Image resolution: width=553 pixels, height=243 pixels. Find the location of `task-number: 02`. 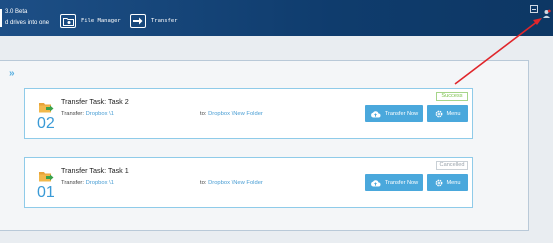

task-number: 02 is located at coordinates (46, 123).